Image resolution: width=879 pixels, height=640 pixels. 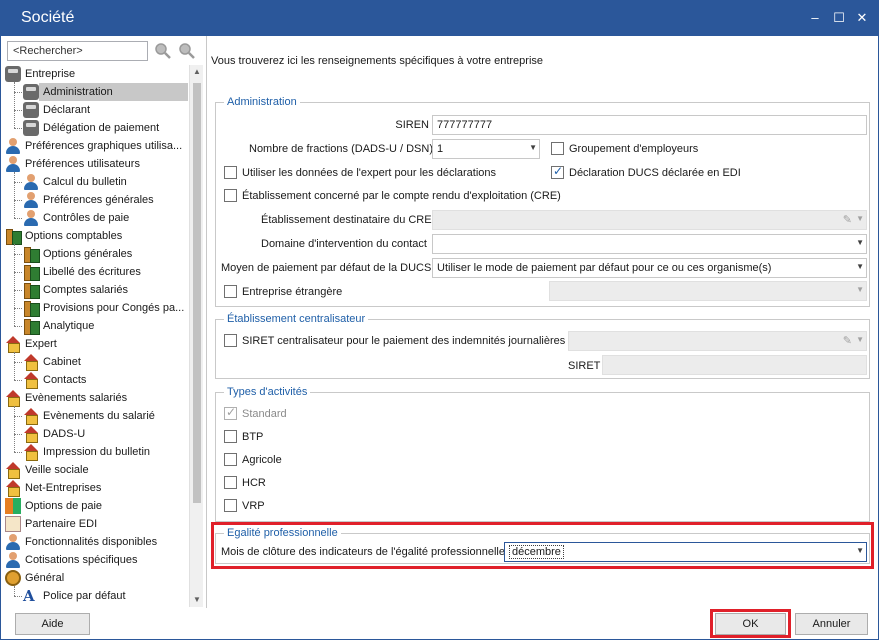 I want to click on agricole-label: Agricole, so click(x=262, y=460).